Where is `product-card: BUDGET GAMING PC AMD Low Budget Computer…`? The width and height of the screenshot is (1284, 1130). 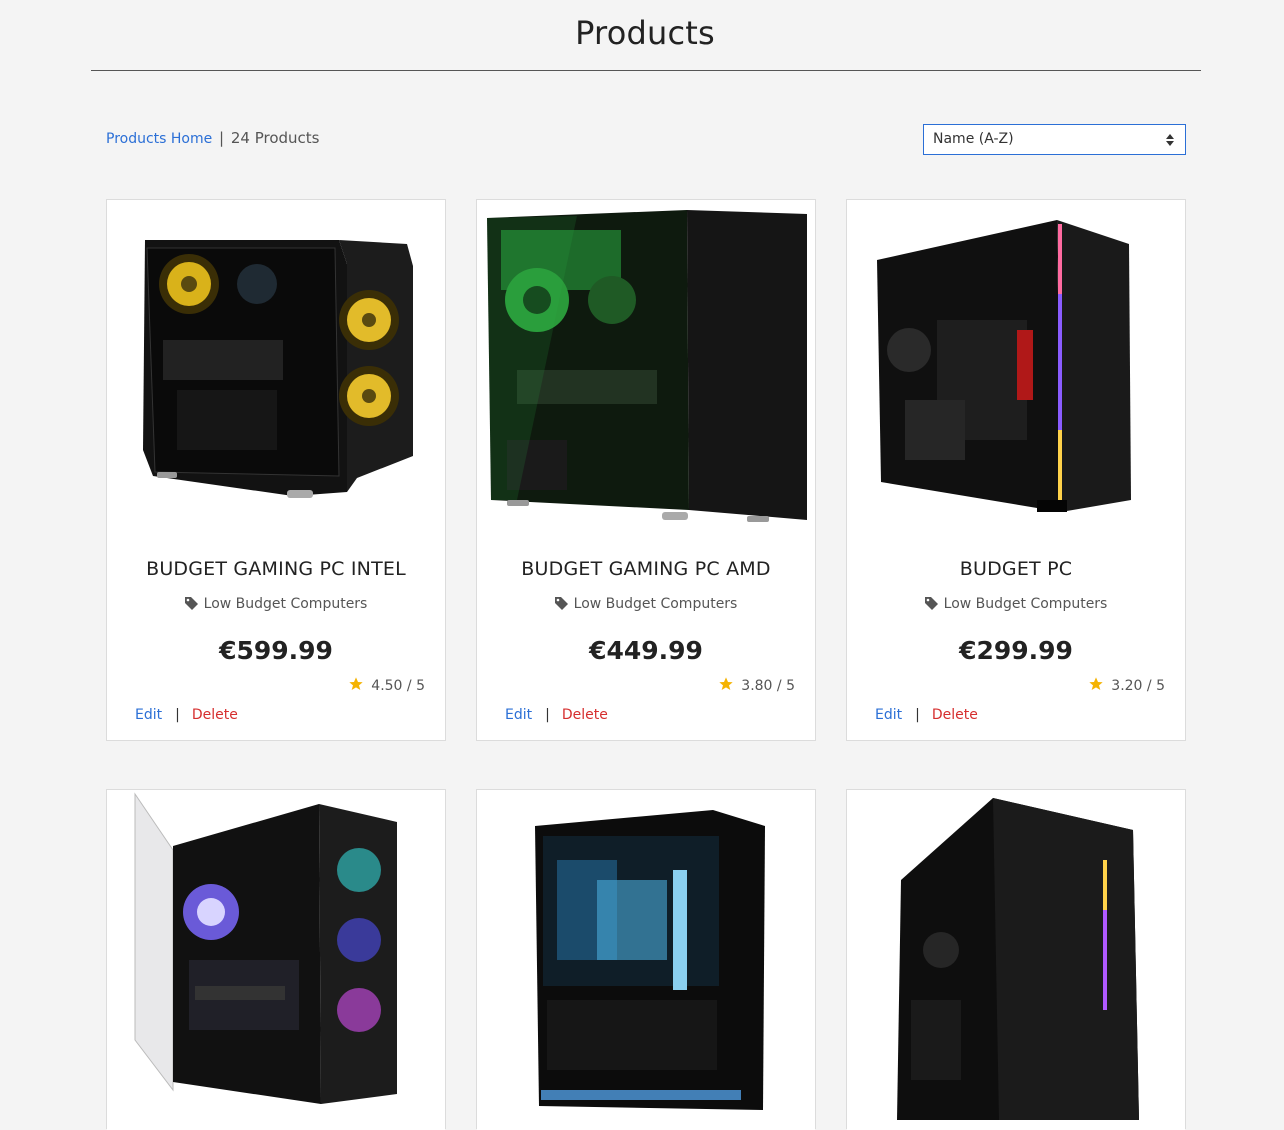 product-card: BUDGET GAMING PC AMD Low Budget Computer… is located at coordinates (646, 470).